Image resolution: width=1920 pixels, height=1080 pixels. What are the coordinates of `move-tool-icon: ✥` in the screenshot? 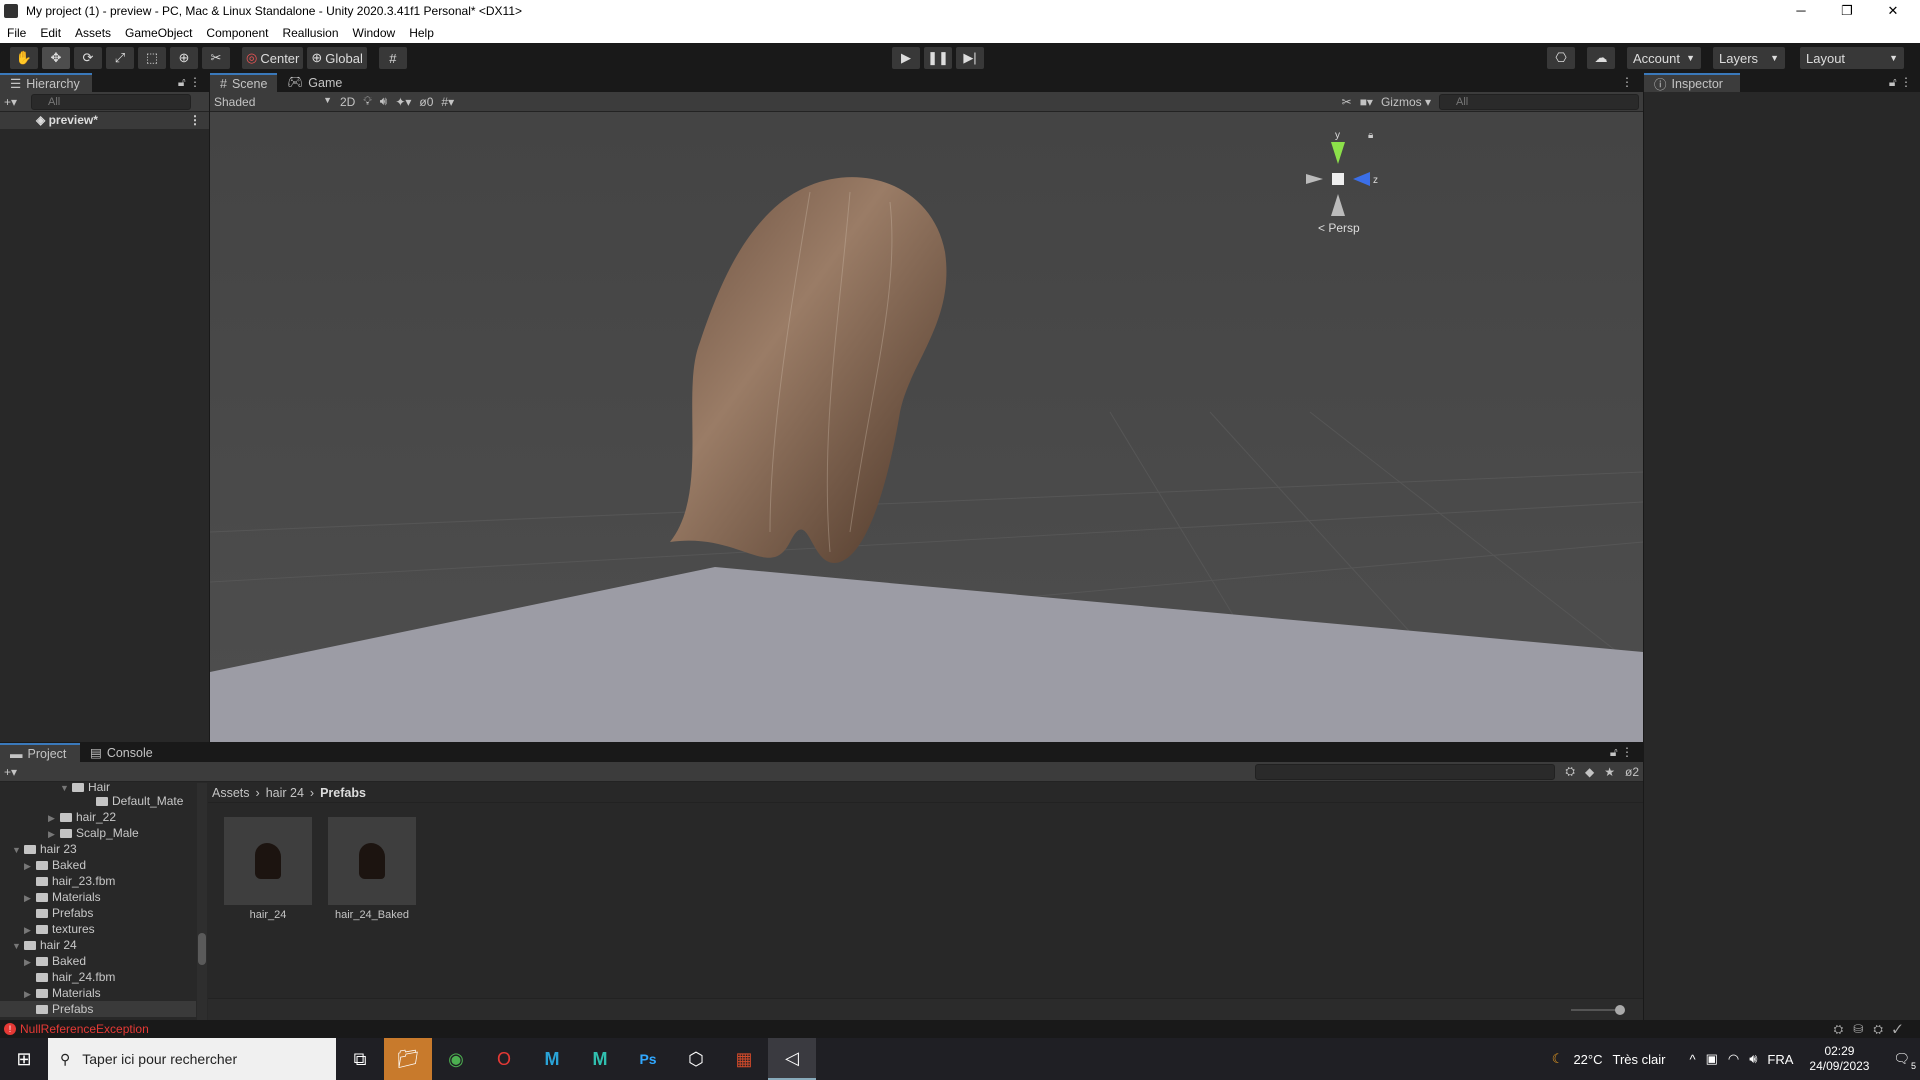 It's located at (56, 58).